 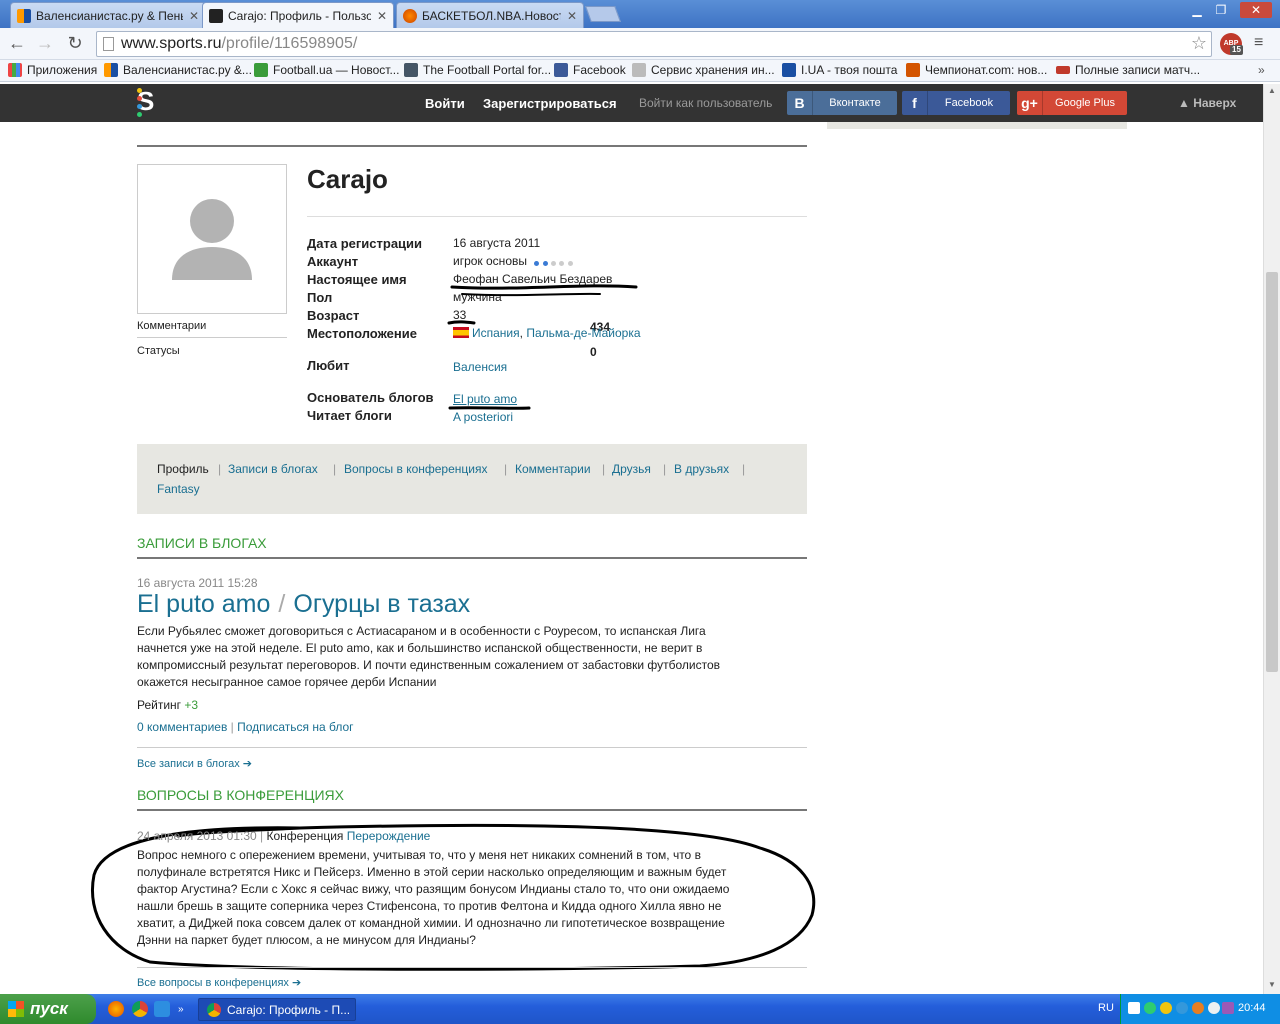 I want to click on firefox-icon, so click(x=116, y=1009).